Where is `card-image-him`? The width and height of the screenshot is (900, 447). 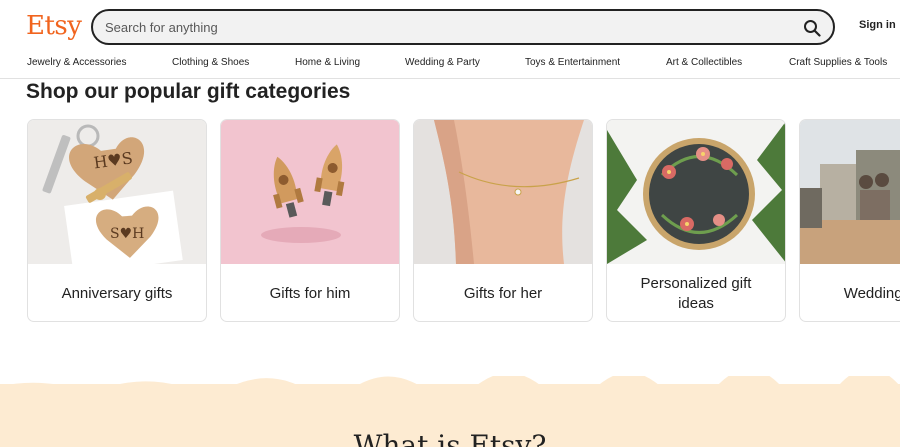 card-image-him is located at coordinates (310, 192).